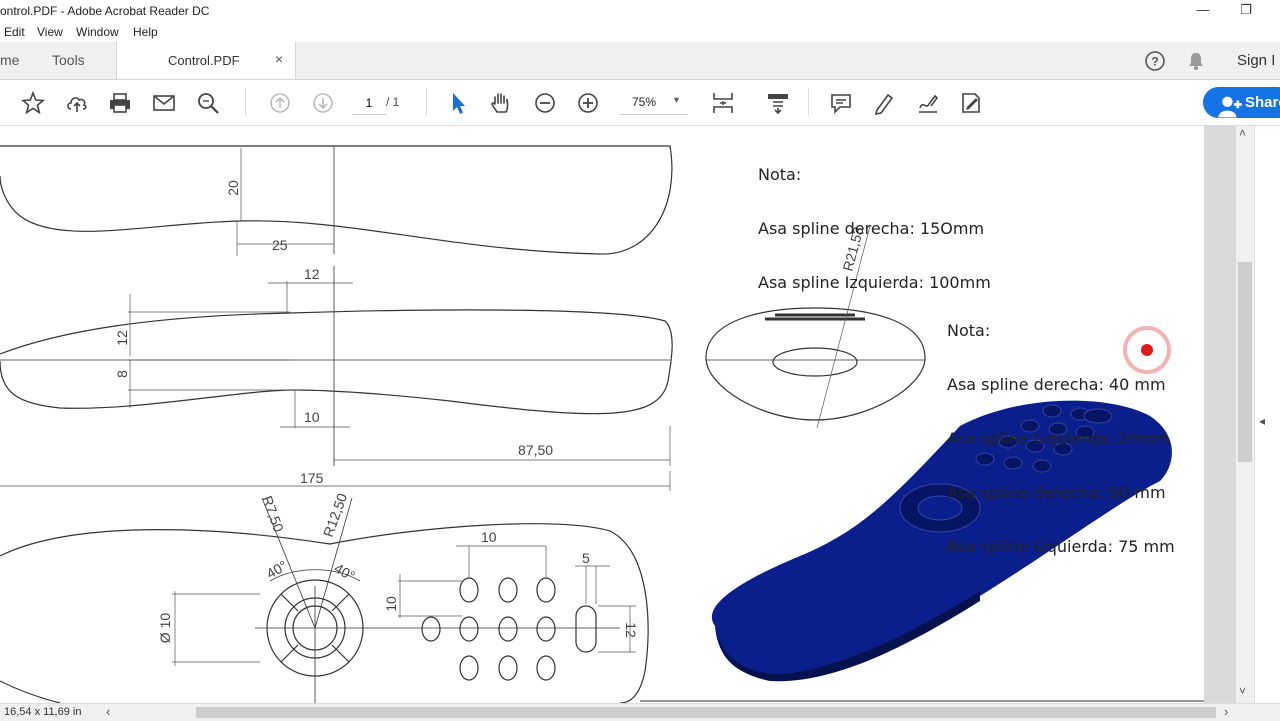 This screenshot has width=1280, height=721. Describe the element at coordinates (640, 61) in the screenshot. I see `tab-bar: me Tools Control.PDF × ? Sign I` at that location.